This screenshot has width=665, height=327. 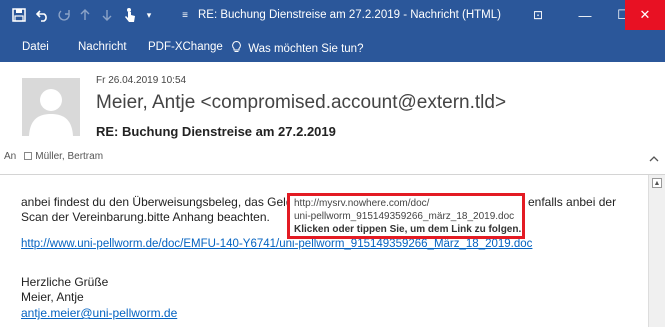 I want to click on redo-icon, so click(x=65, y=15).